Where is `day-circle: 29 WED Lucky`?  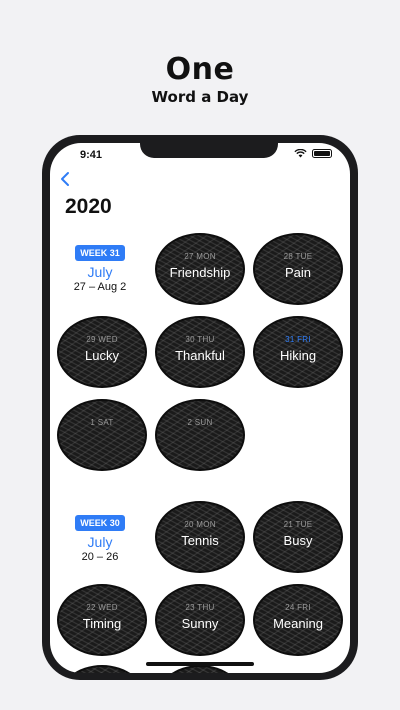 day-circle: 29 WED Lucky is located at coordinates (102, 352).